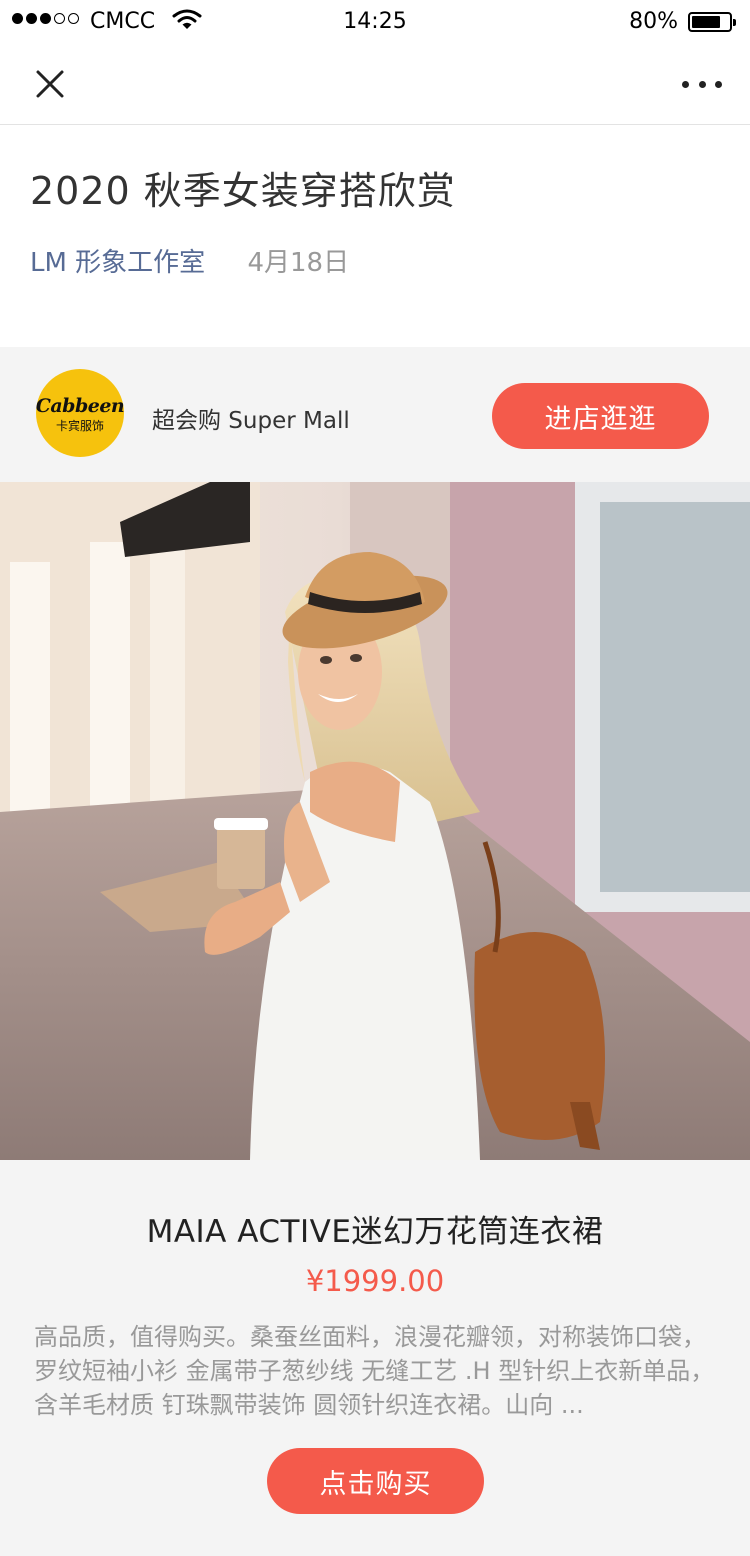 The image size is (750, 1556). What do you see at coordinates (375, 1281) in the screenshot?
I see `product-price: ¥1999.00` at bounding box center [375, 1281].